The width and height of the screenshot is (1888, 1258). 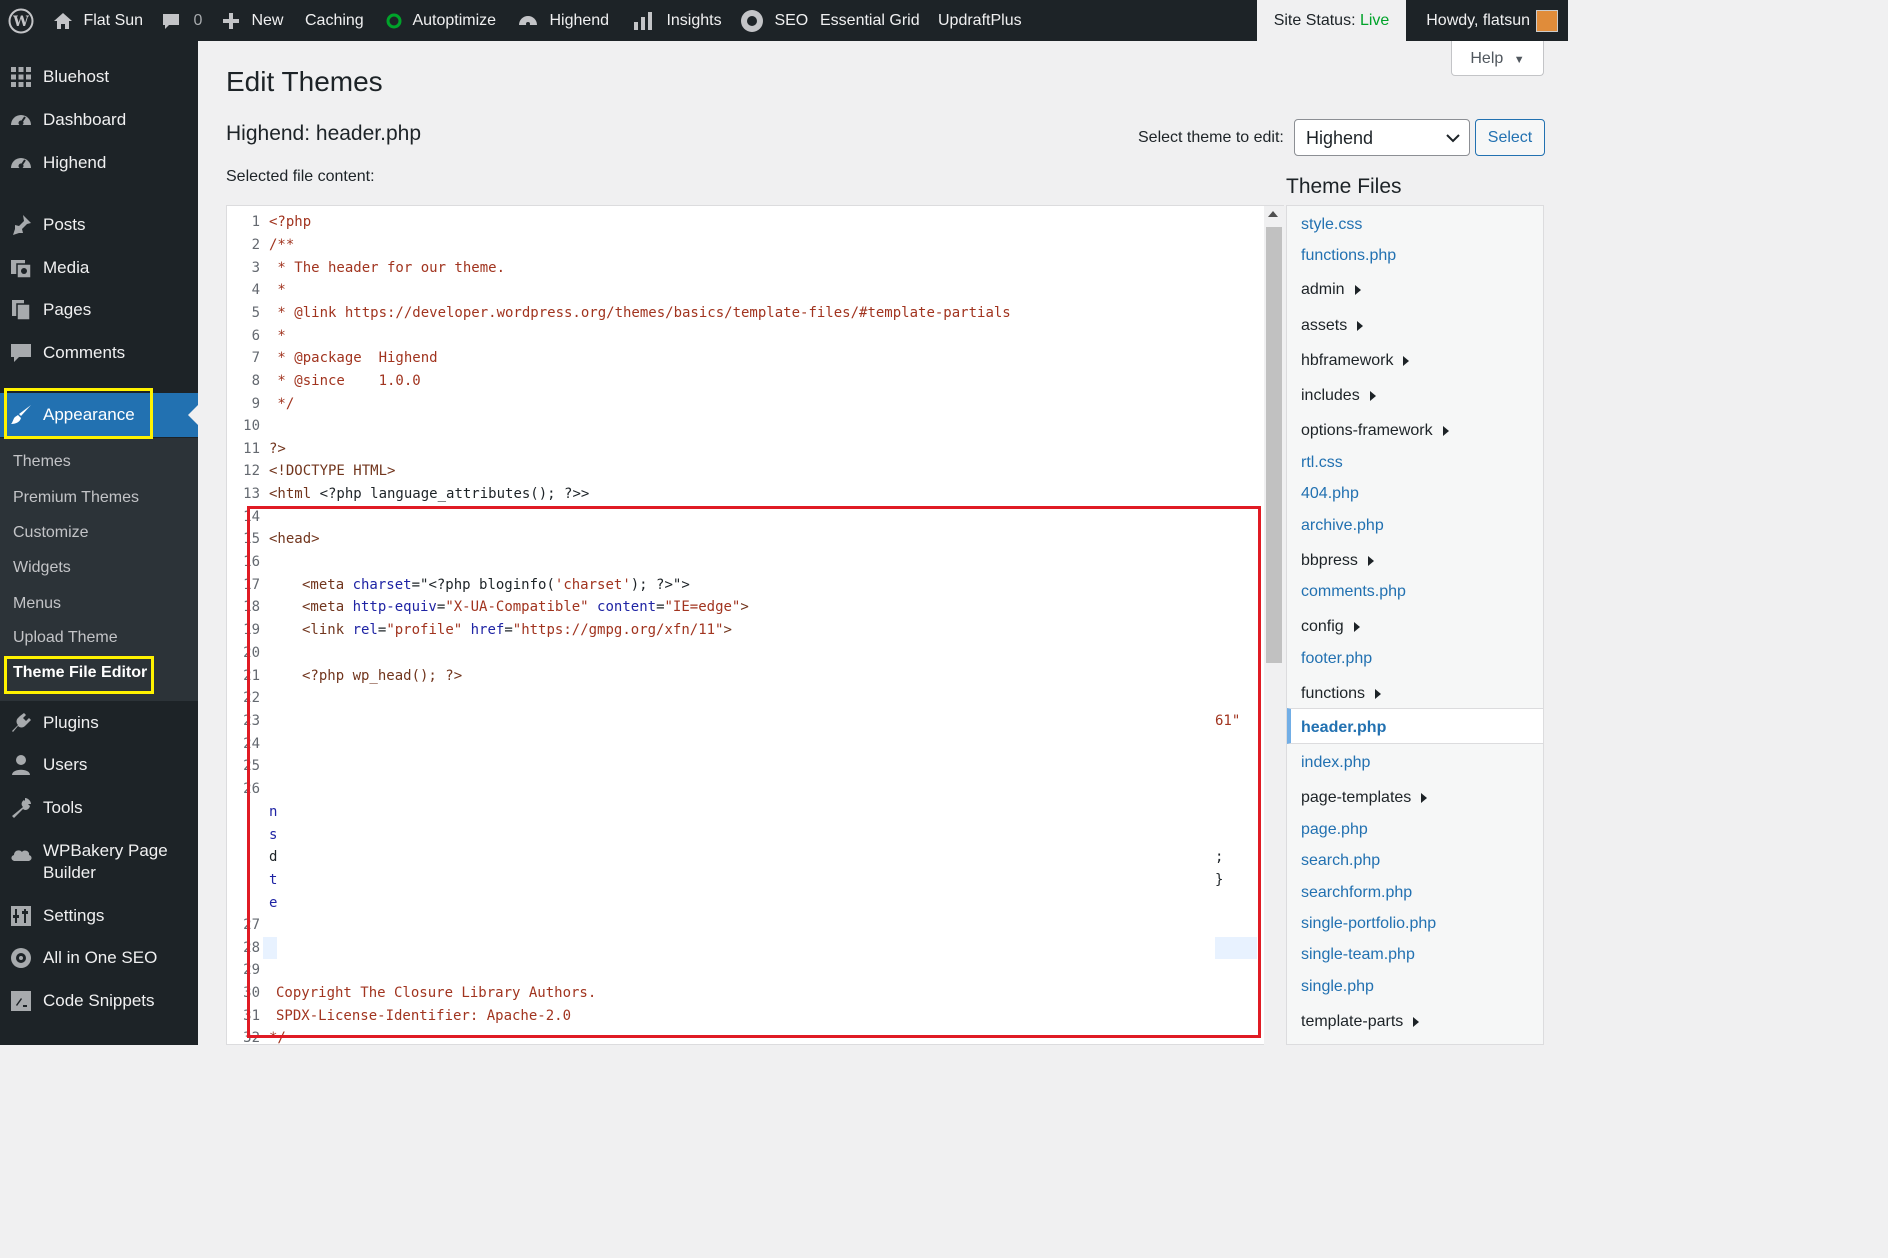 I want to click on file-item-page-php: page.php, so click(x=1334, y=830).